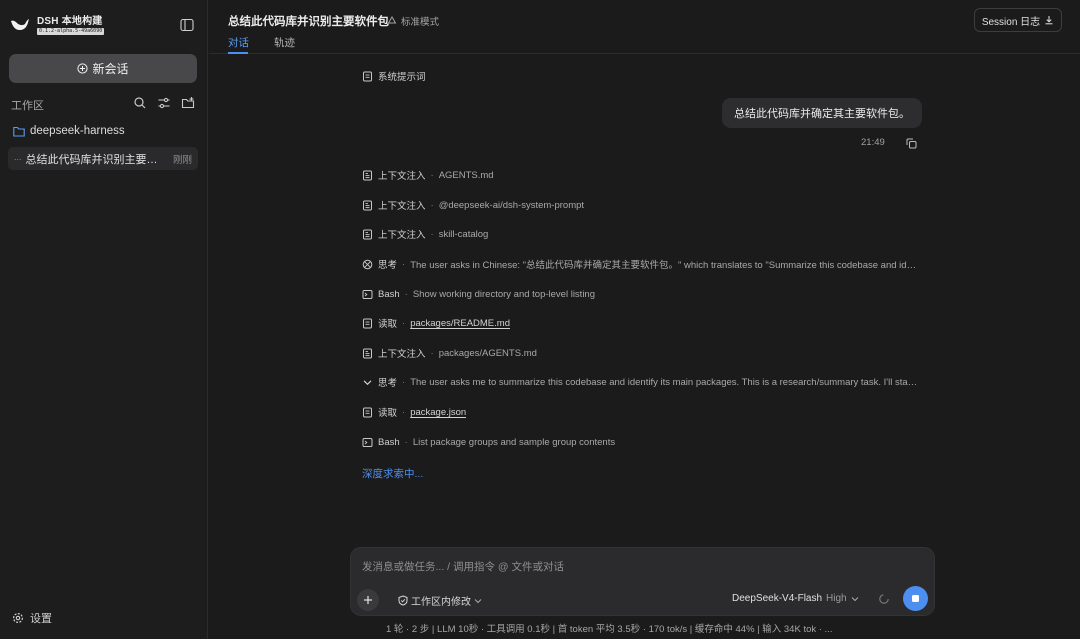 The width and height of the screenshot is (1080, 639). What do you see at coordinates (460, 323) in the screenshot?
I see `file-link: packages/README.md` at bounding box center [460, 323].